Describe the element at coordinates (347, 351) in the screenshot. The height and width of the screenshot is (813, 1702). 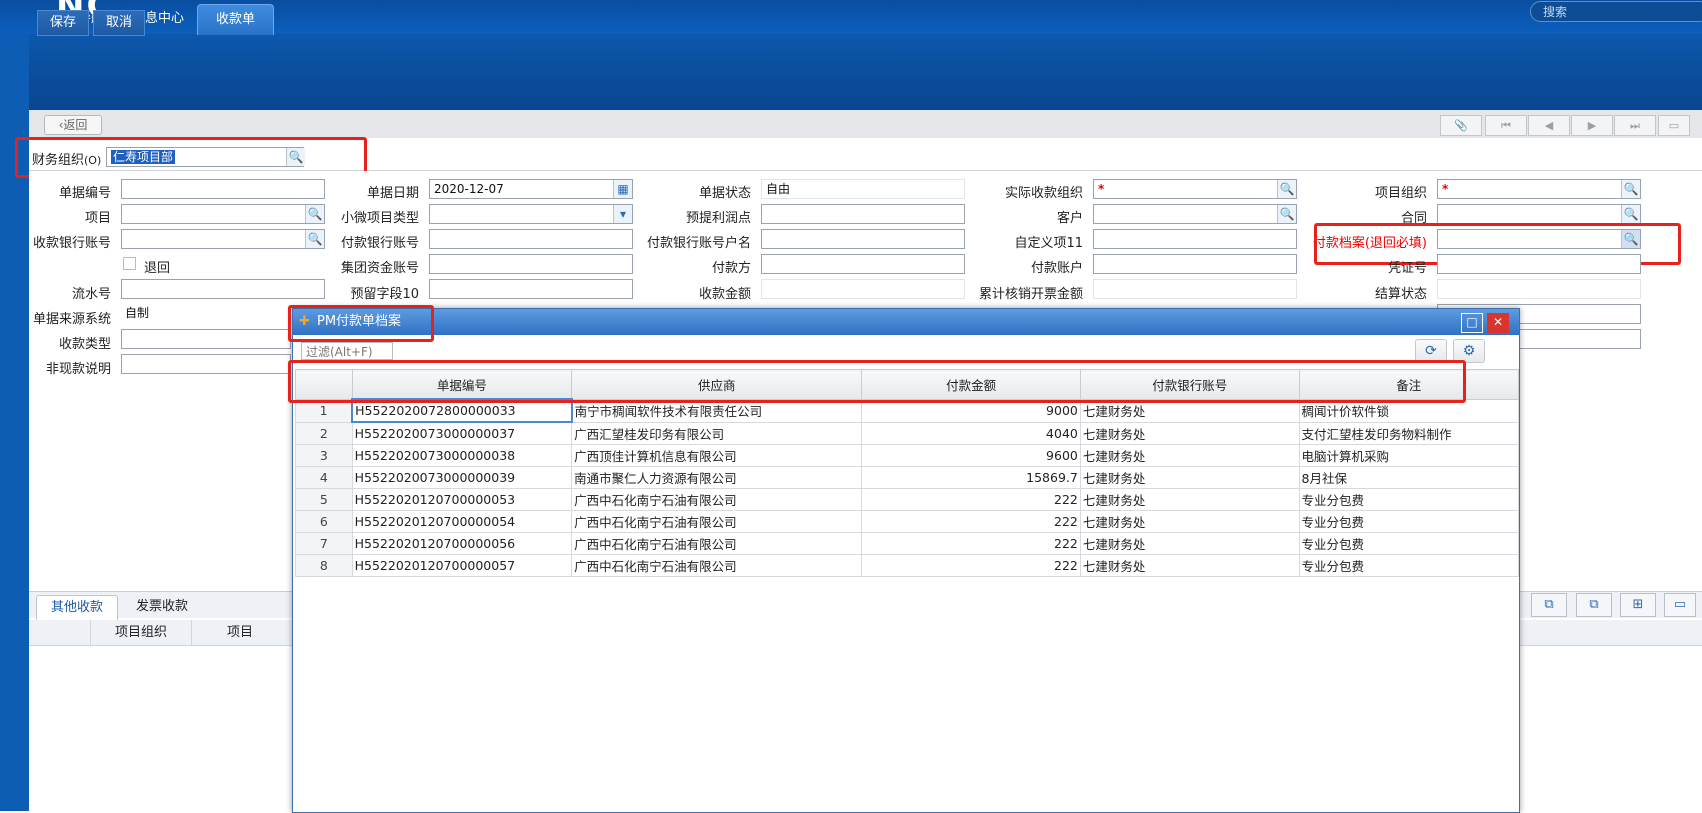
I see `filter-input: 过滤(Alt+F)` at that location.